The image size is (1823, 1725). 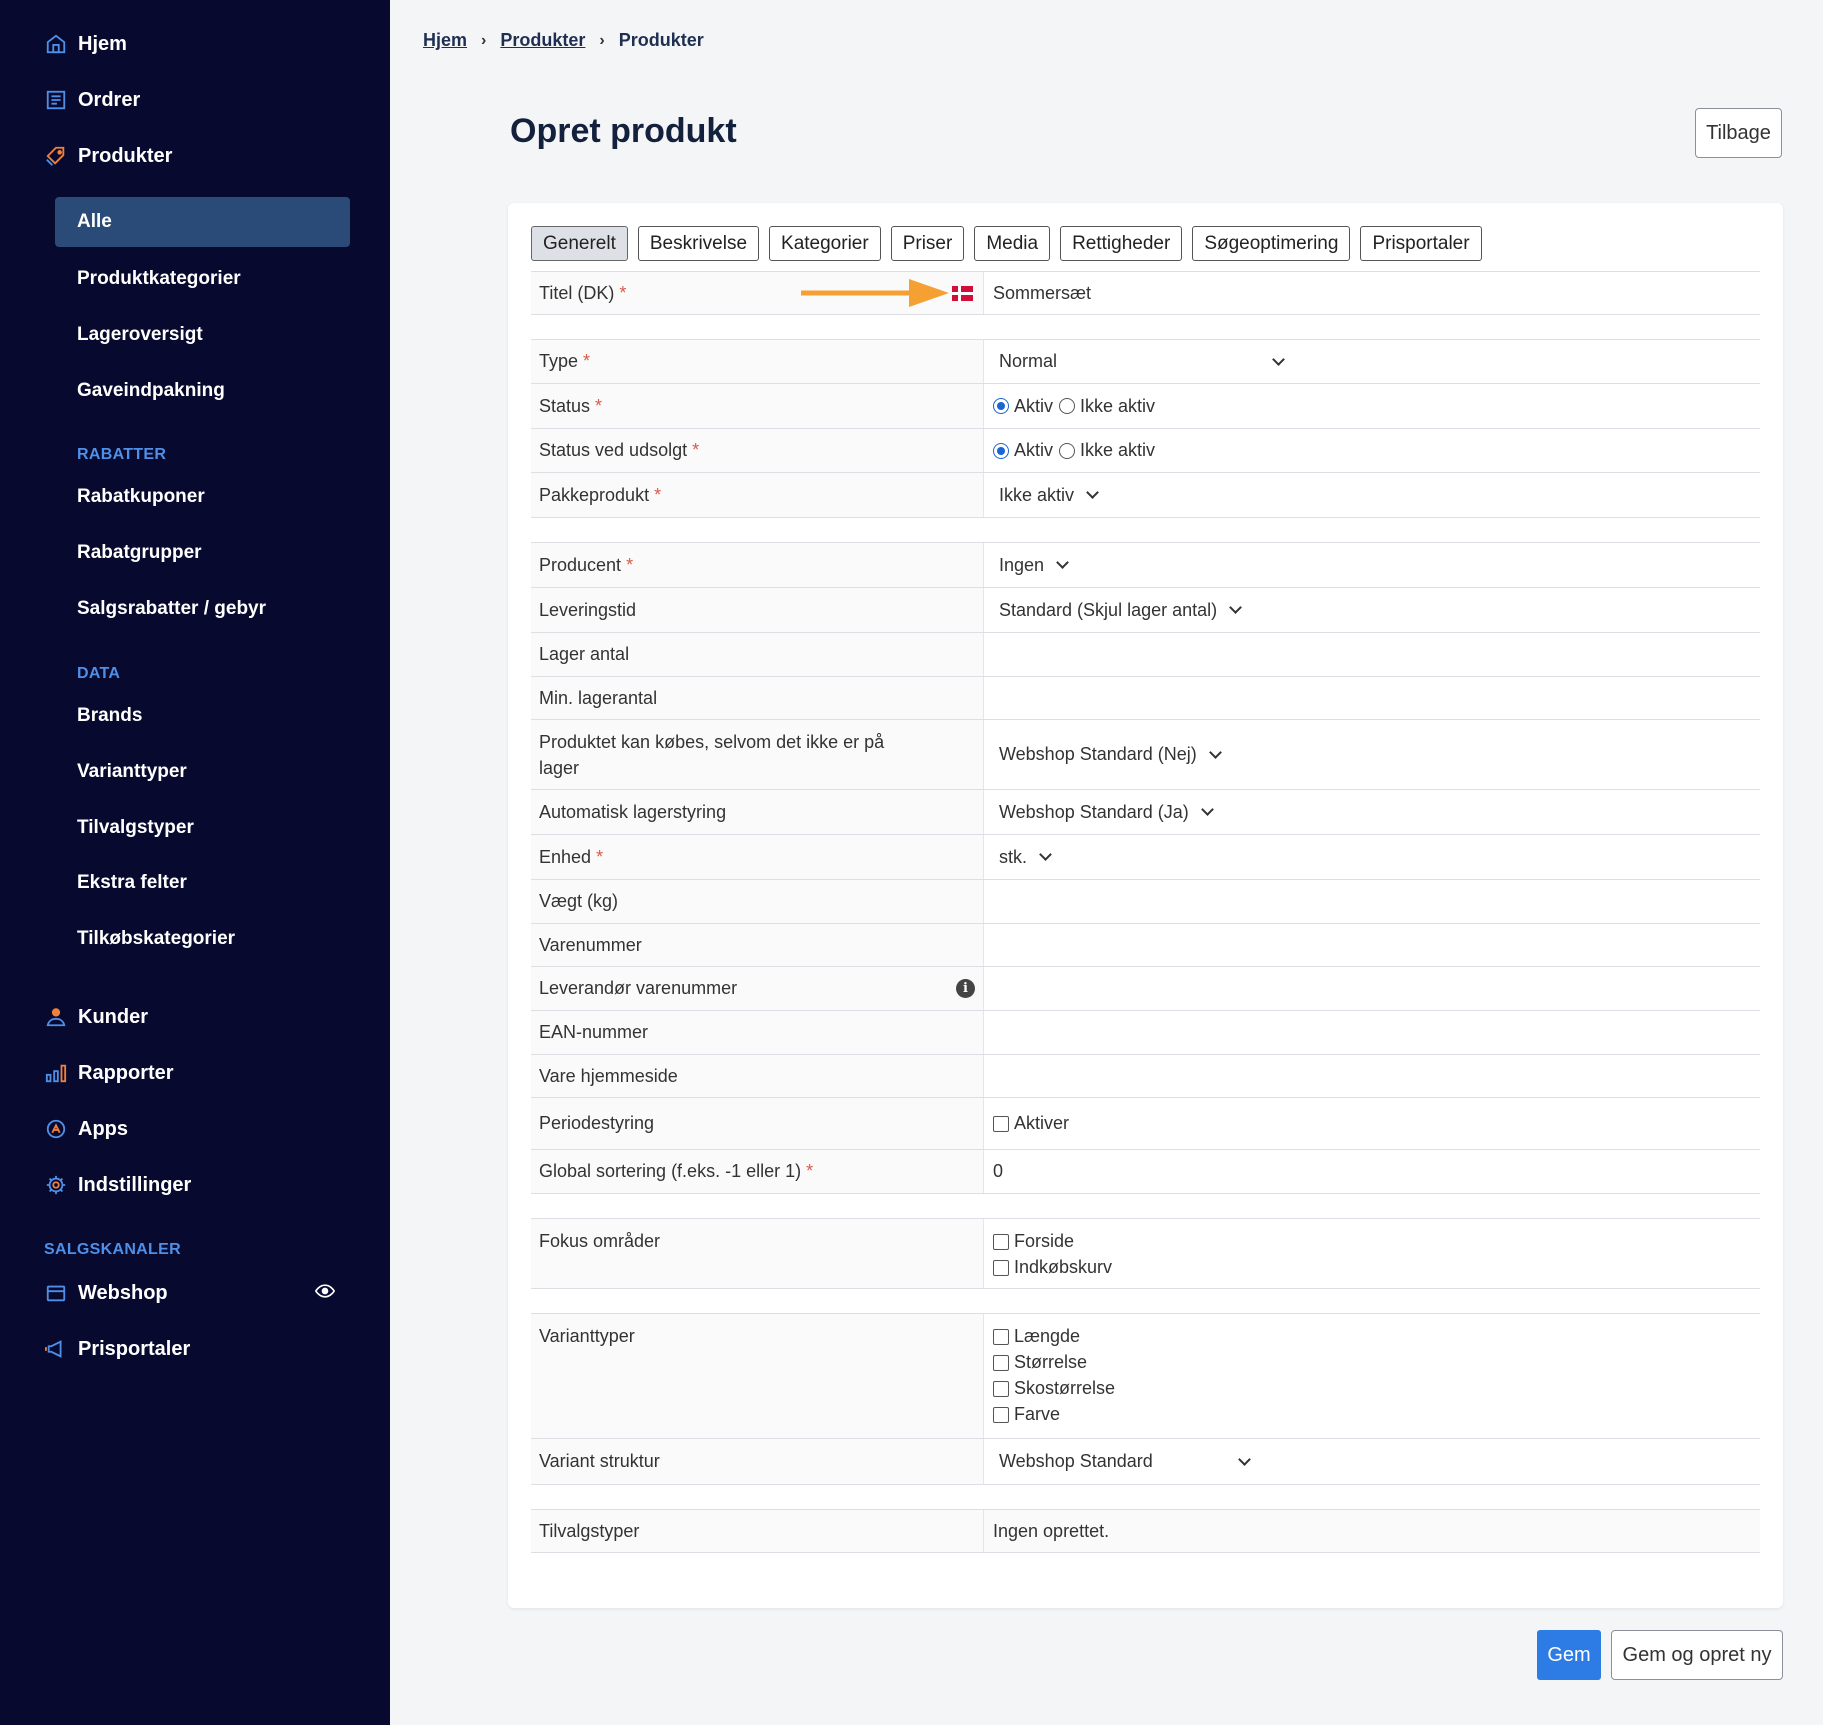 I want to click on period-checkbox: Aktiver, so click(x=1031, y=1123).